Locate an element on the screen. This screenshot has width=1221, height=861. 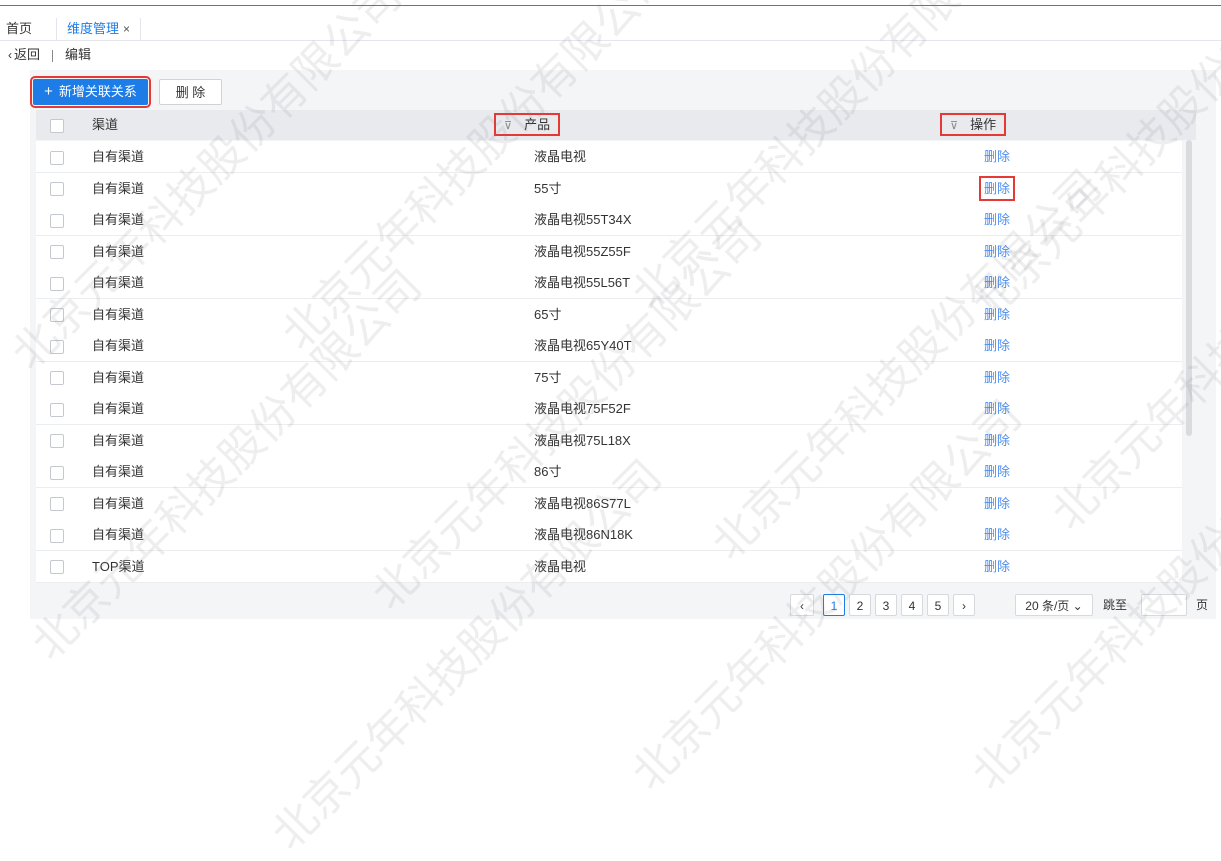
back-link: ‹ 返回 is located at coordinates (24, 54).